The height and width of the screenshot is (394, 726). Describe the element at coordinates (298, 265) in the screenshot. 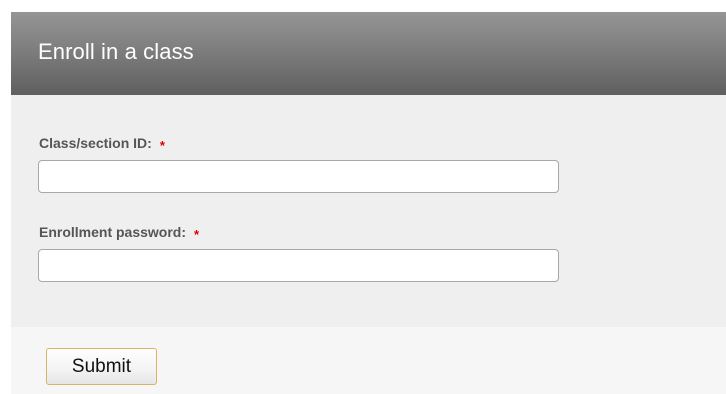

I see `enrollment-password-input` at that location.